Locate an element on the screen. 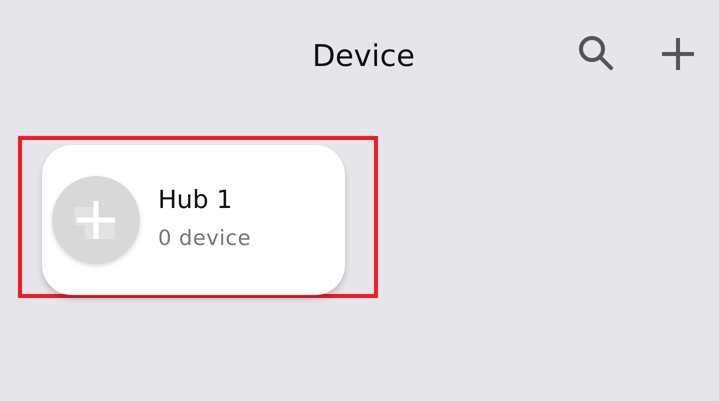 This screenshot has height=401, width=719. plus-icon is located at coordinates (678, 54).